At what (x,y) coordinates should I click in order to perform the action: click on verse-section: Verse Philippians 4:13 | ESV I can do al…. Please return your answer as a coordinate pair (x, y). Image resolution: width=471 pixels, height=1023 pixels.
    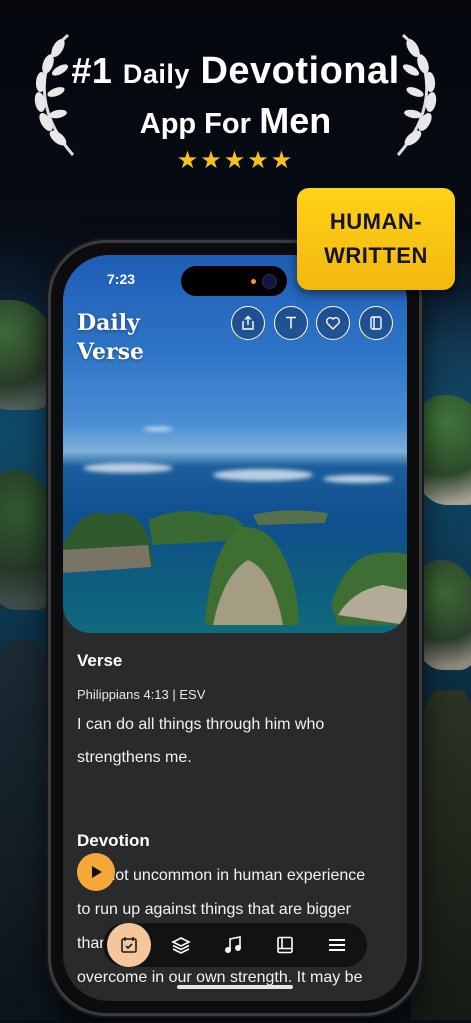
    Looking at the image, I should click on (237, 712).